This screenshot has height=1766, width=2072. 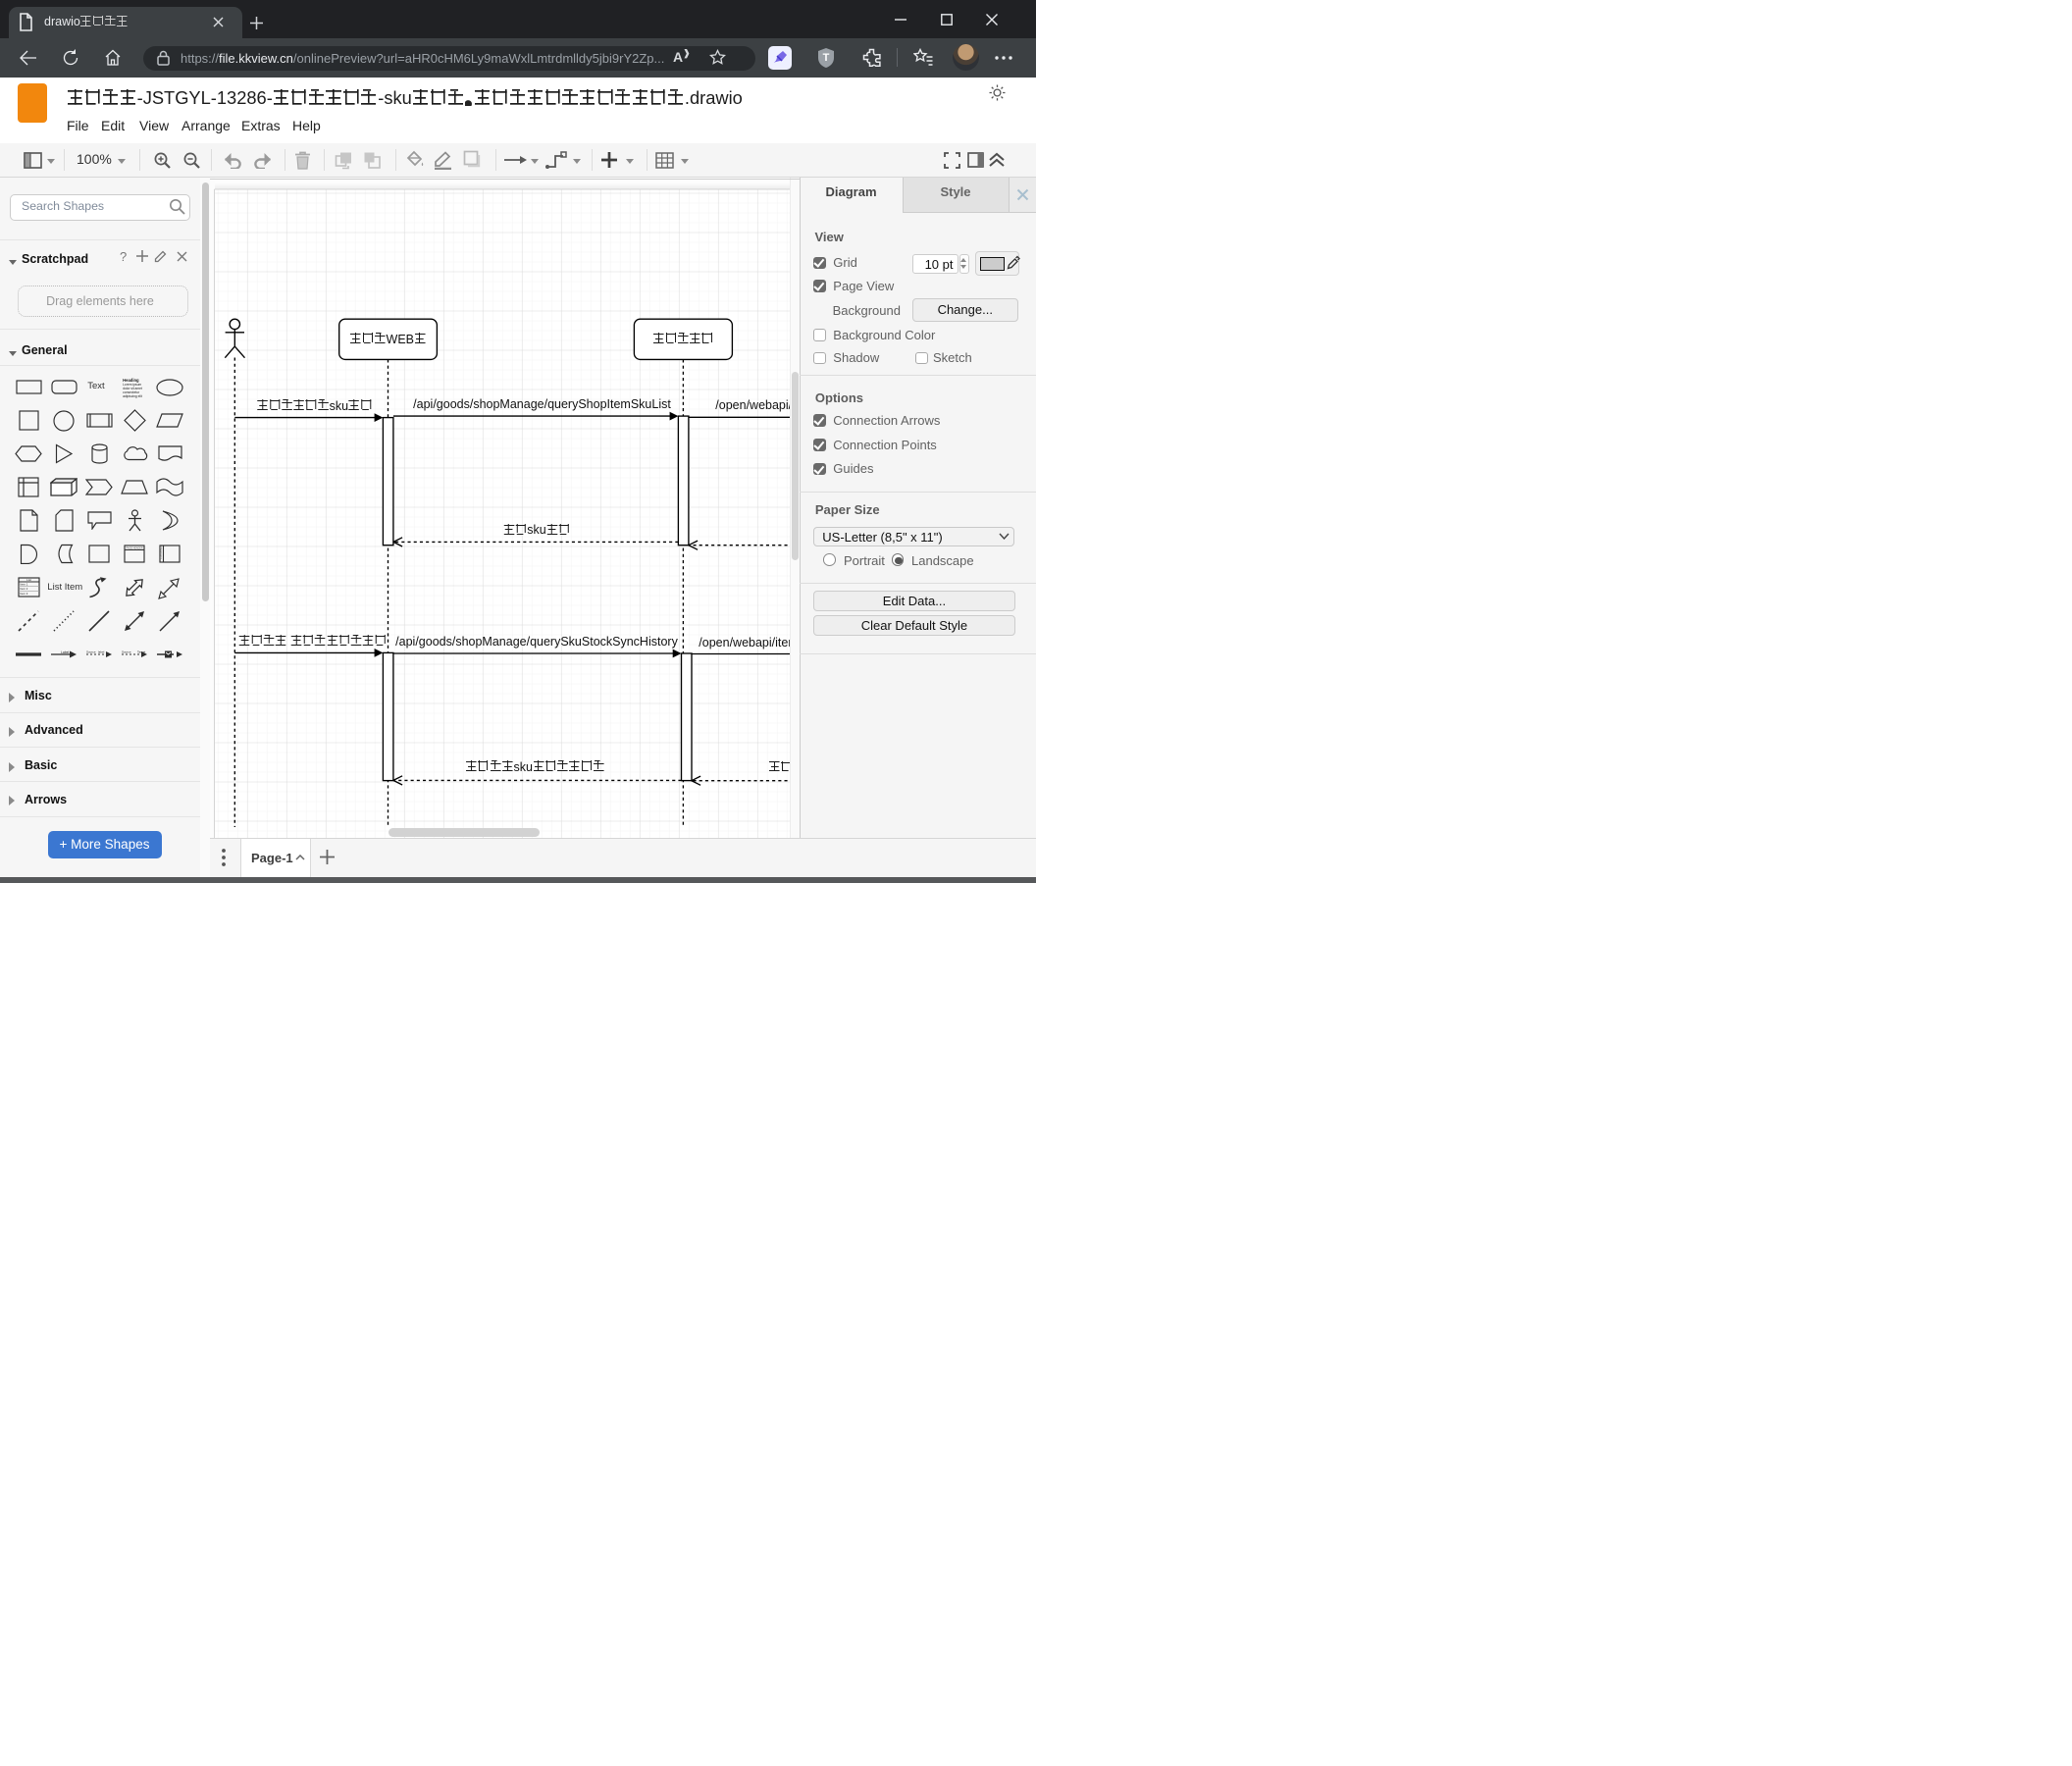 I want to click on svg-text: Target, so click(x=141, y=651).